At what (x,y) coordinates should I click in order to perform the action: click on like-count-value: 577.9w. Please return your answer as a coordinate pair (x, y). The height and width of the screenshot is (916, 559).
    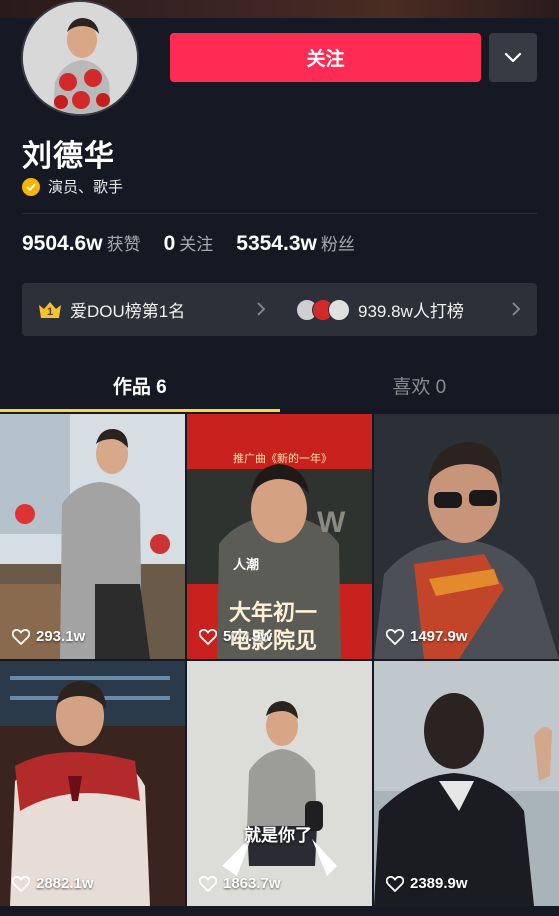
    Looking at the image, I should click on (248, 636).